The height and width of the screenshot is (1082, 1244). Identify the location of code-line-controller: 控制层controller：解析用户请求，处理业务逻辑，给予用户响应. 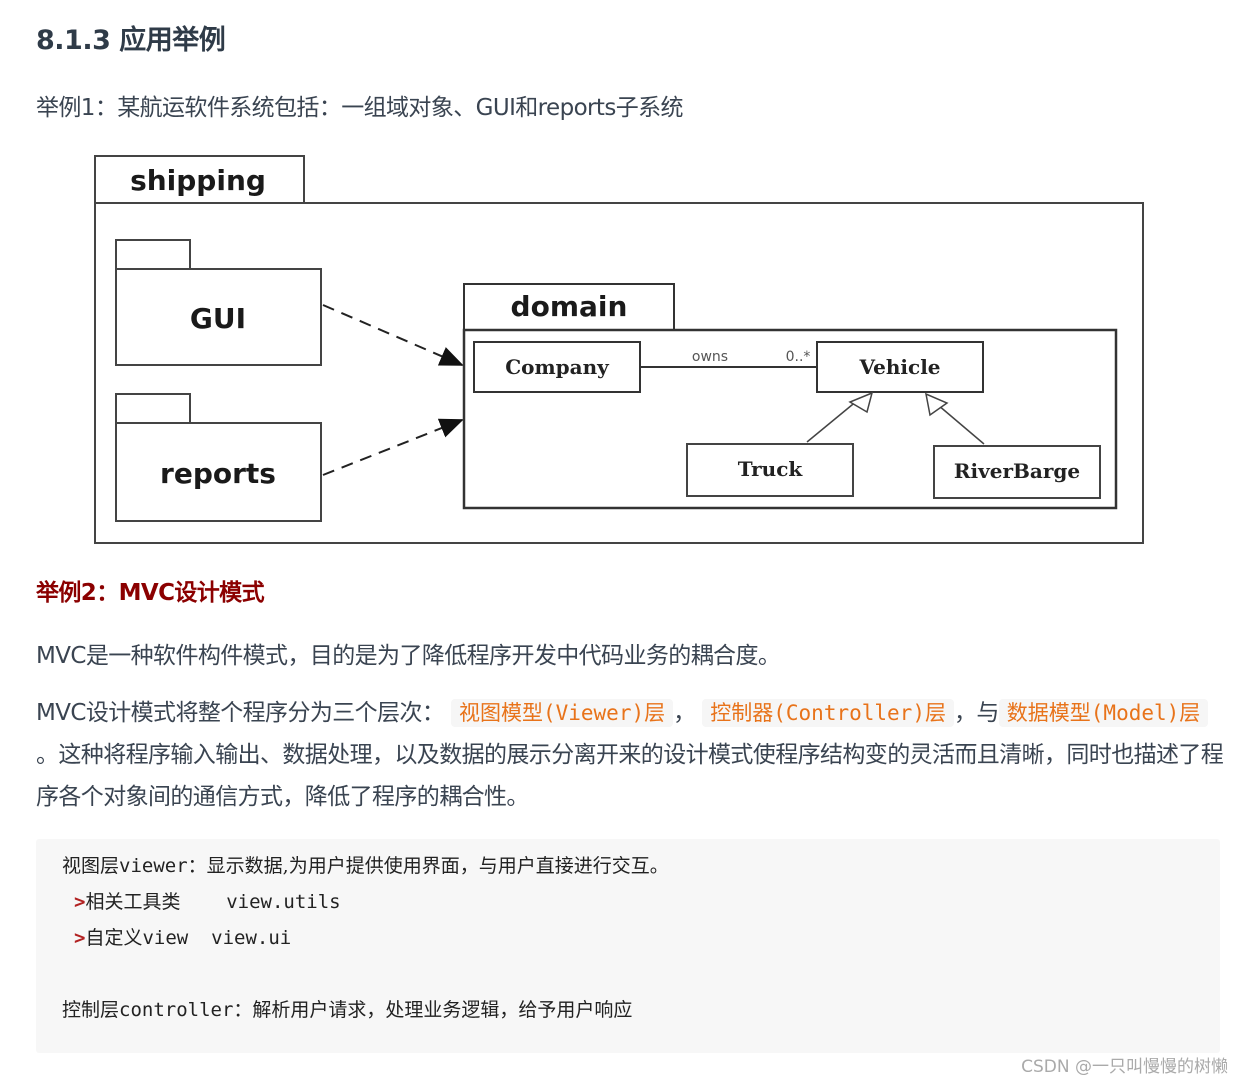
(347, 1008).